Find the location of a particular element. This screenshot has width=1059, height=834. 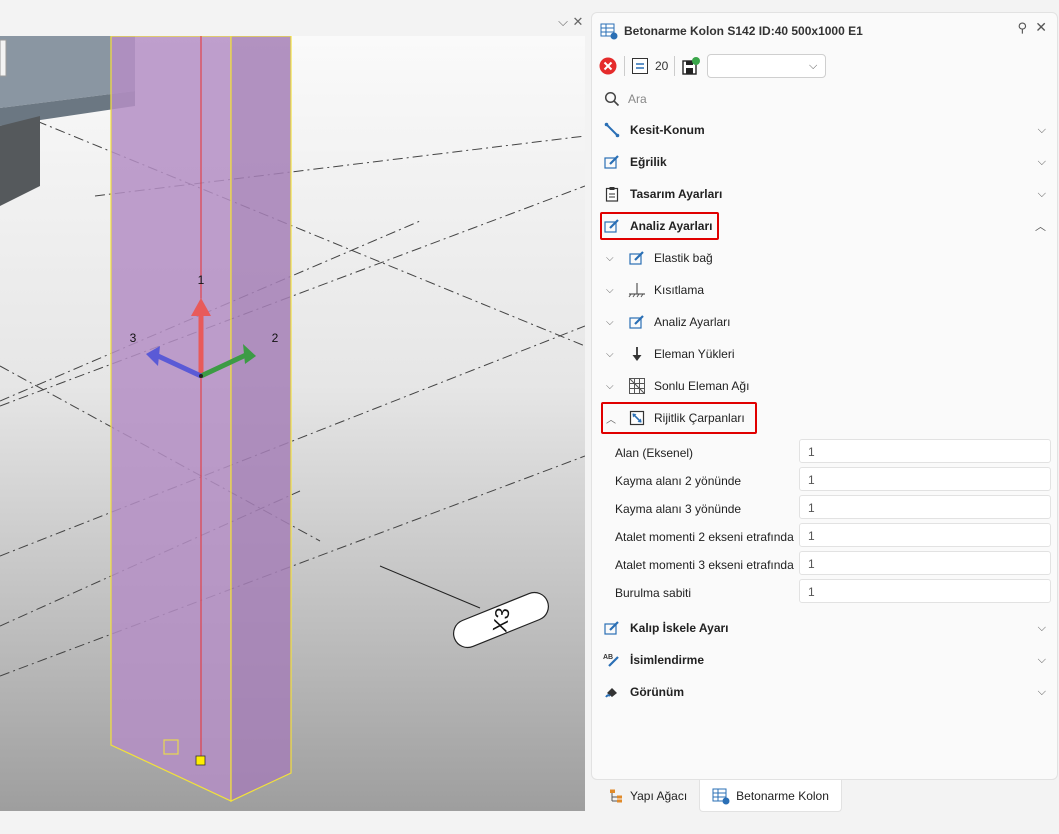

section-isimlendirme: AB İsimlendirme ⌵ is located at coordinates (823, 660).